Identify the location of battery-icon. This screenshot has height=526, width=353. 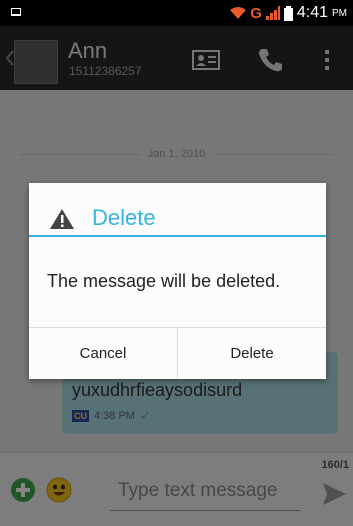
(288, 13).